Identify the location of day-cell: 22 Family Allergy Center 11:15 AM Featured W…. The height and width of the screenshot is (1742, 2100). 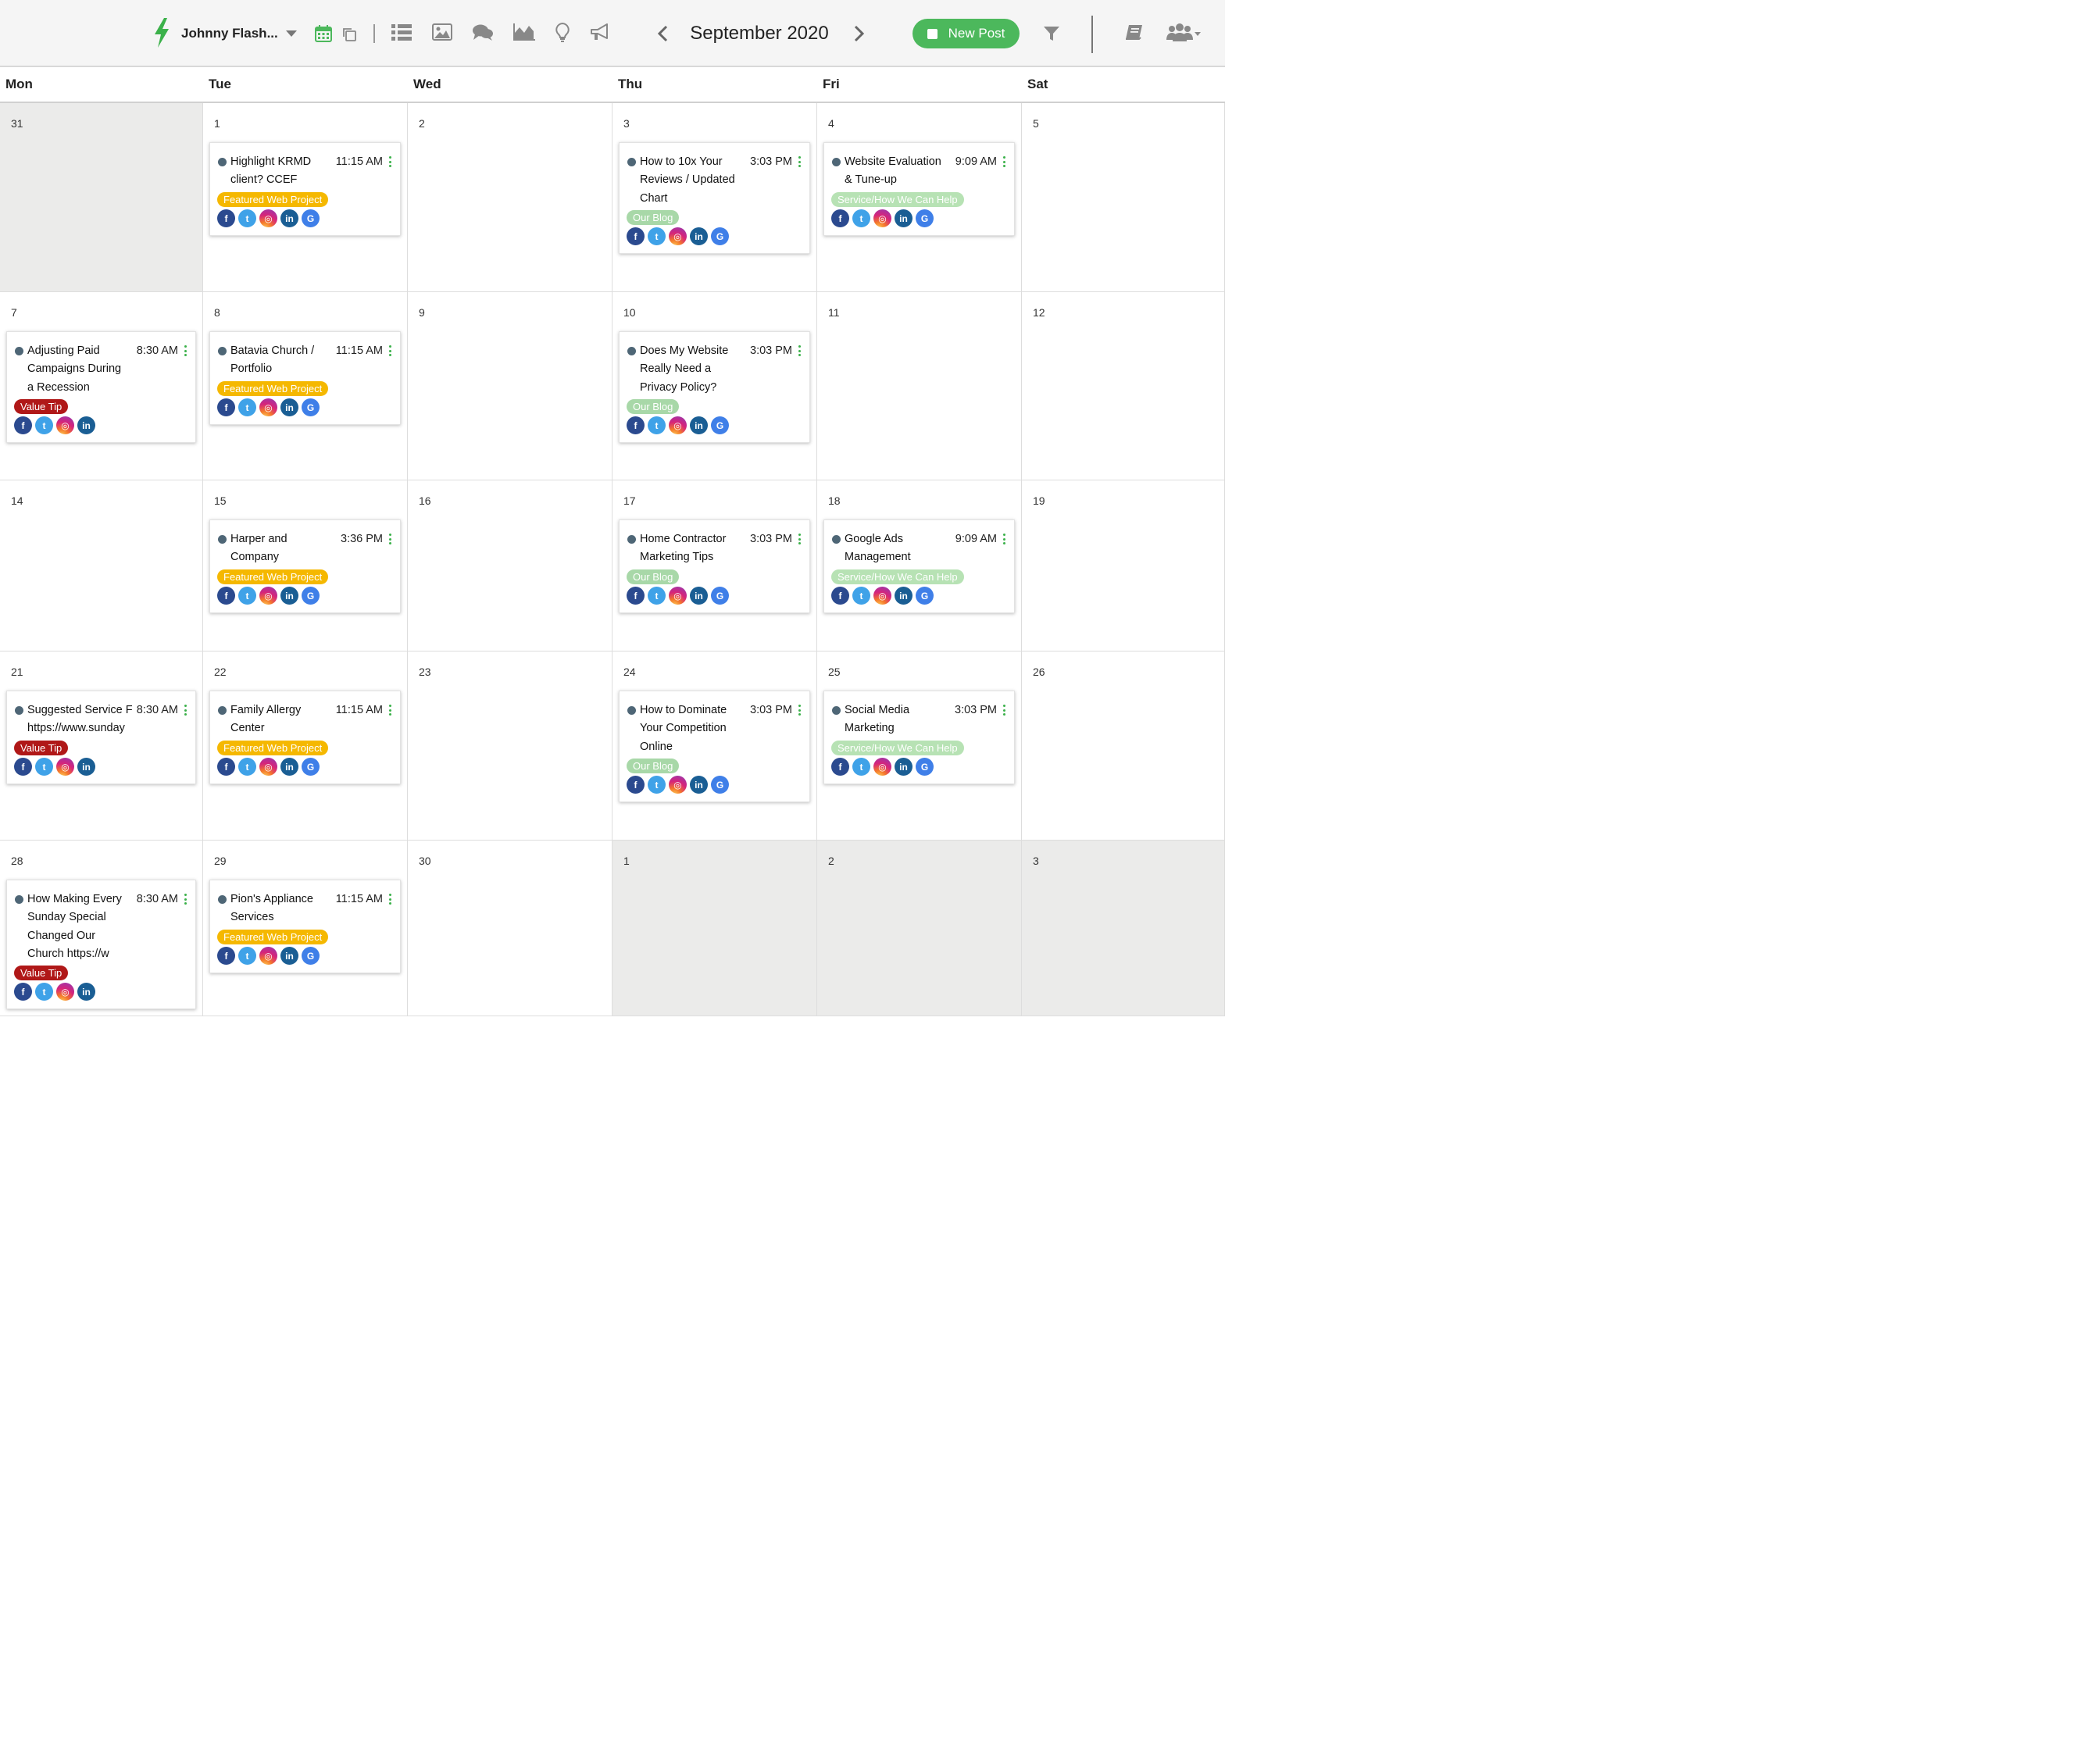
(305, 746).